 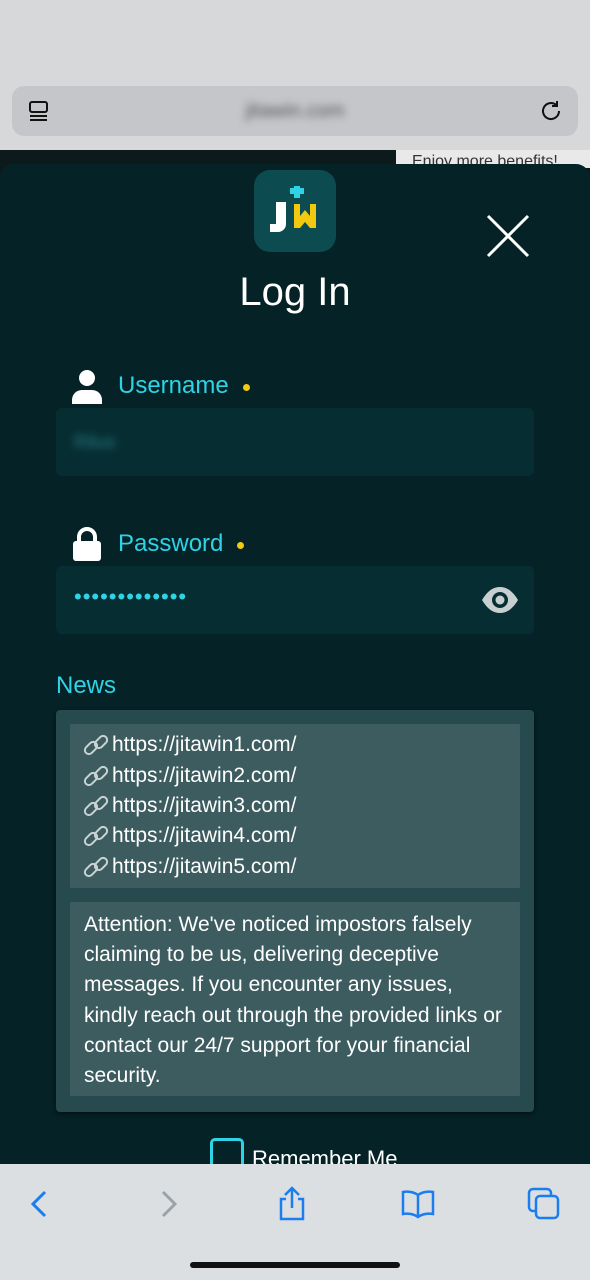 I want to click on password-label-row: Password, so click(x=157, y=544).